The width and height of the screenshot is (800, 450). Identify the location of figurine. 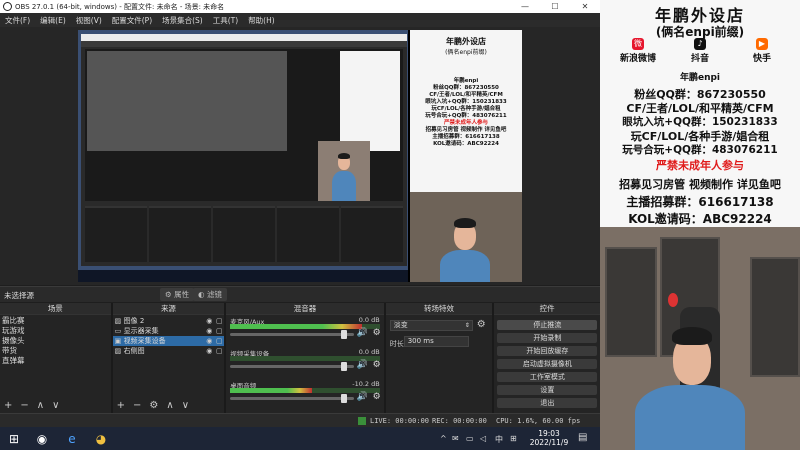
(673, 300).